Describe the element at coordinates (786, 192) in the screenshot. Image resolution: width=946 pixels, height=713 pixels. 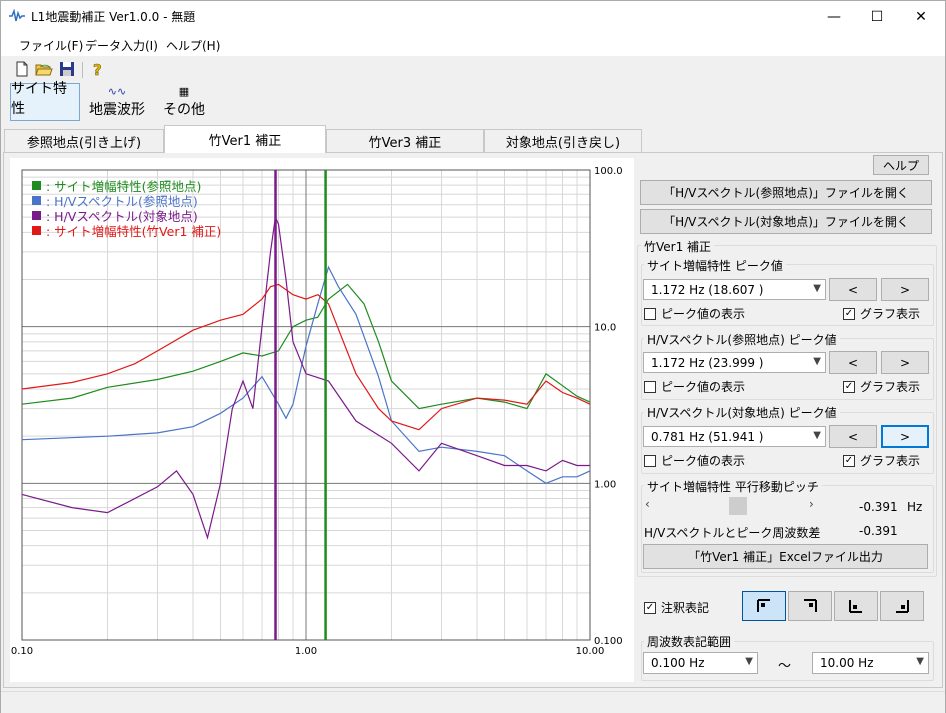
I see `open-reference-hv-button: 「H/Vスペクトル(参照地点)」ファイルを開く` at that location.